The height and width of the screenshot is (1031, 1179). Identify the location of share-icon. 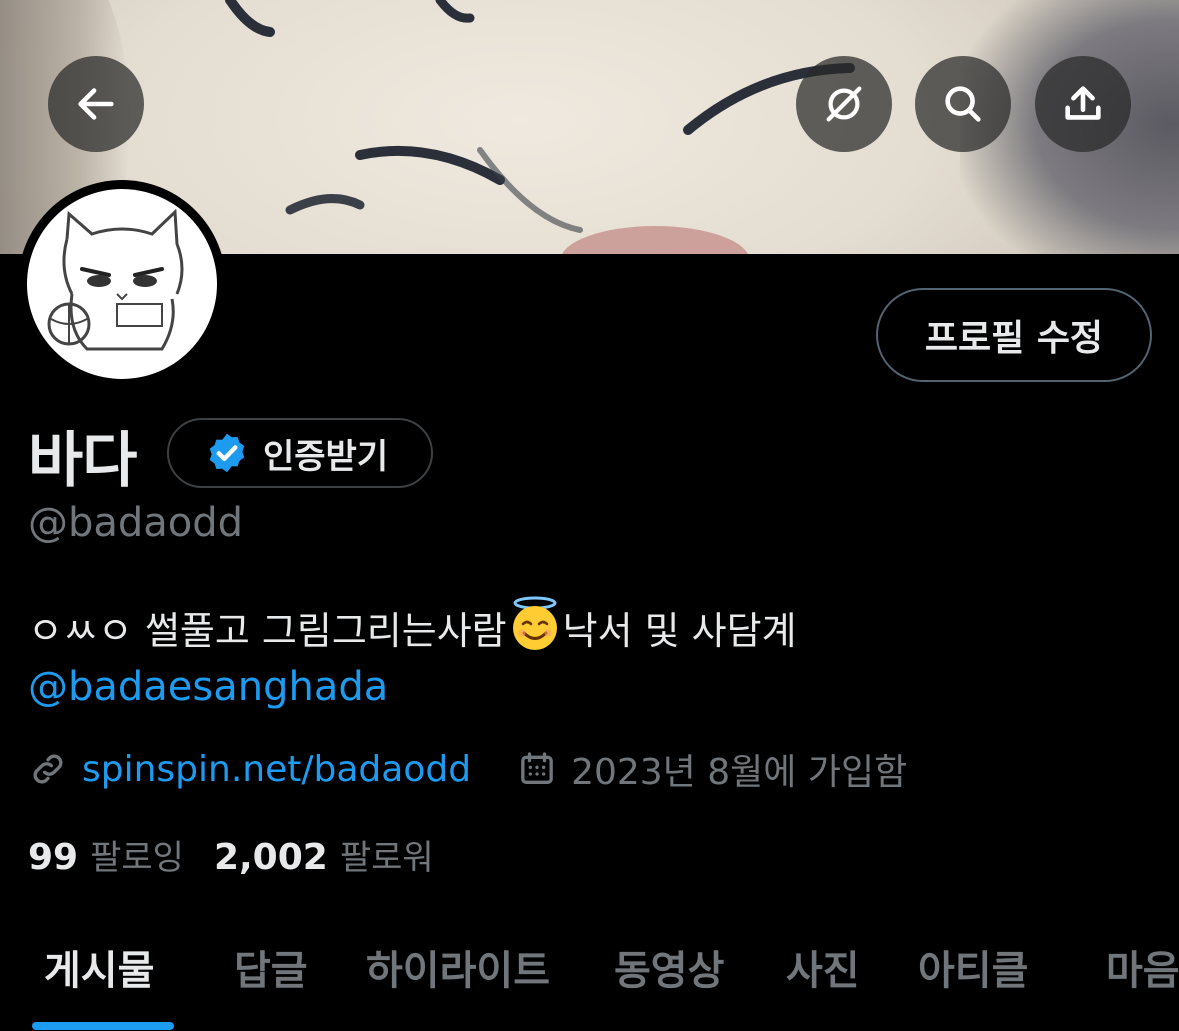
(1083, 103).